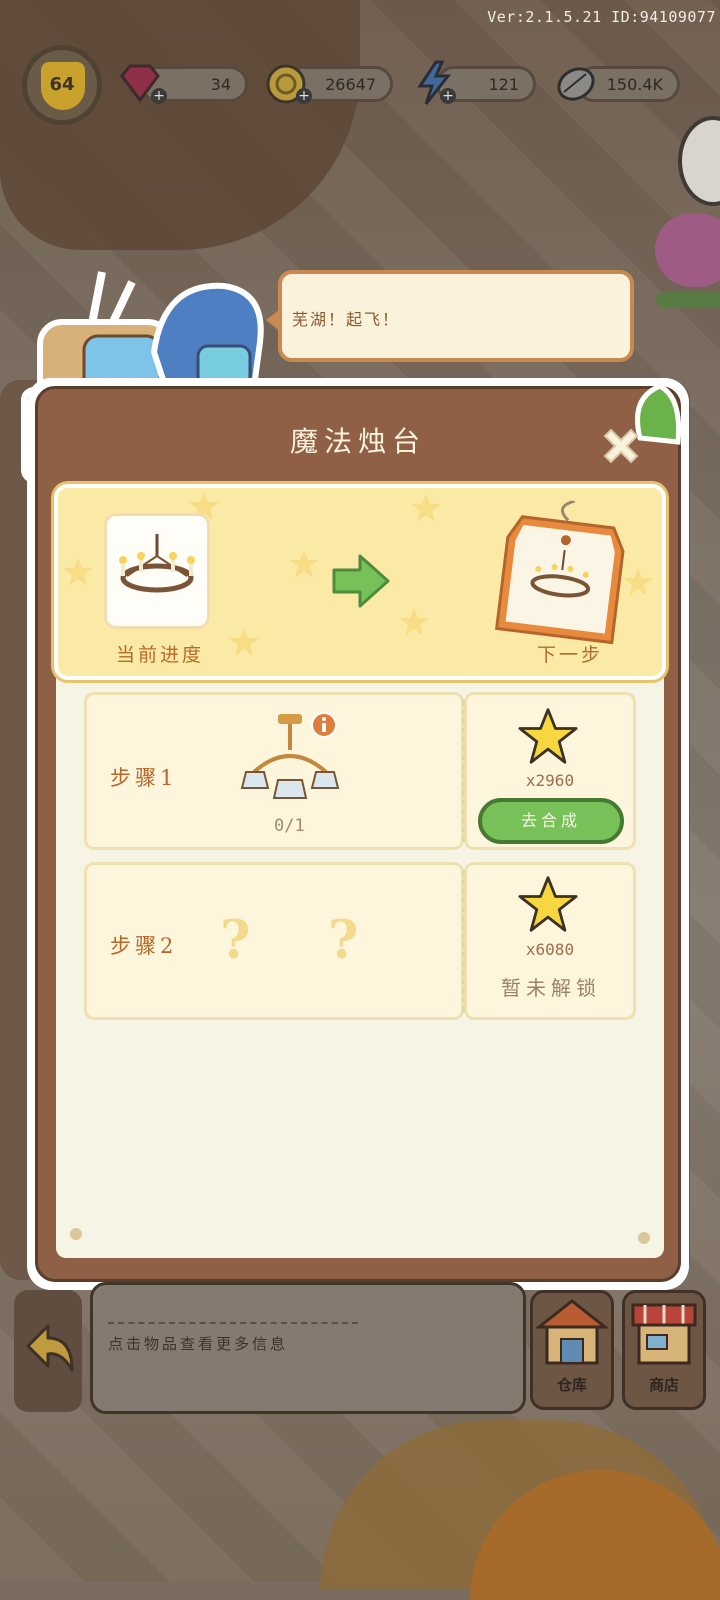  What do you see at coordinates (503, 84) in the screenshot?
I see `energy-value: 121` at bounding box center [503, 84].